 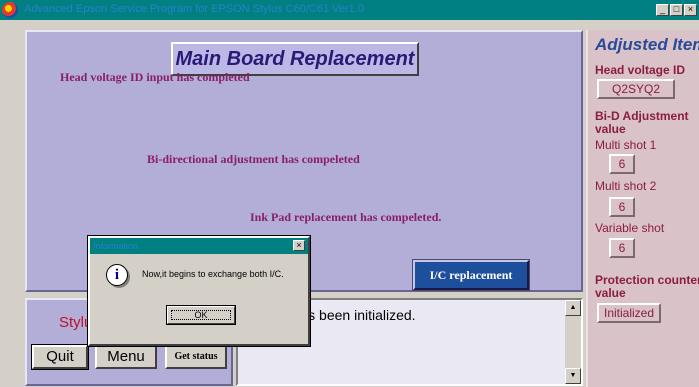 What do you see at coordinates (690, 10) in the screenshot?
I see `close-button: ×` at bounding box center [690, 10].